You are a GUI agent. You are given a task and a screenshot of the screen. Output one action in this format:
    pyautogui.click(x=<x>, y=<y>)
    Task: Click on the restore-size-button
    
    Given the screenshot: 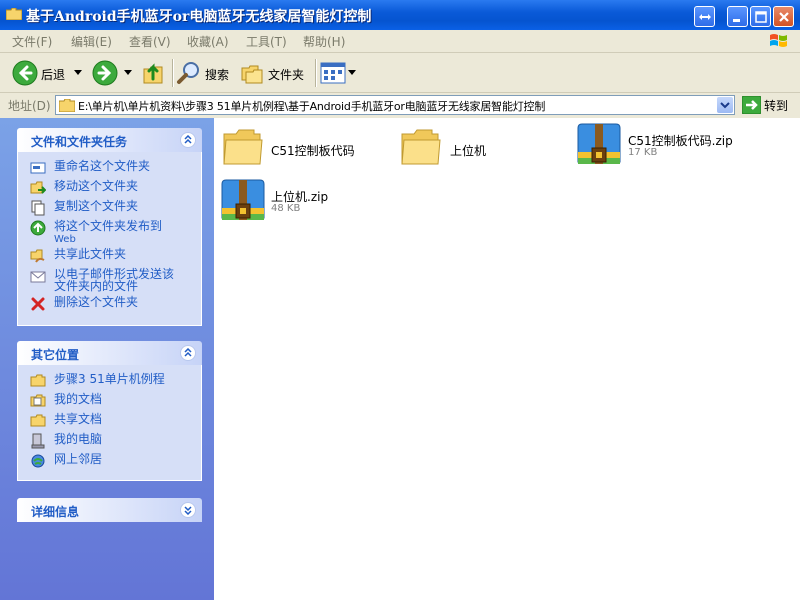 What is the action you would take?
    pyautogui.click(x=704, y=16)
    